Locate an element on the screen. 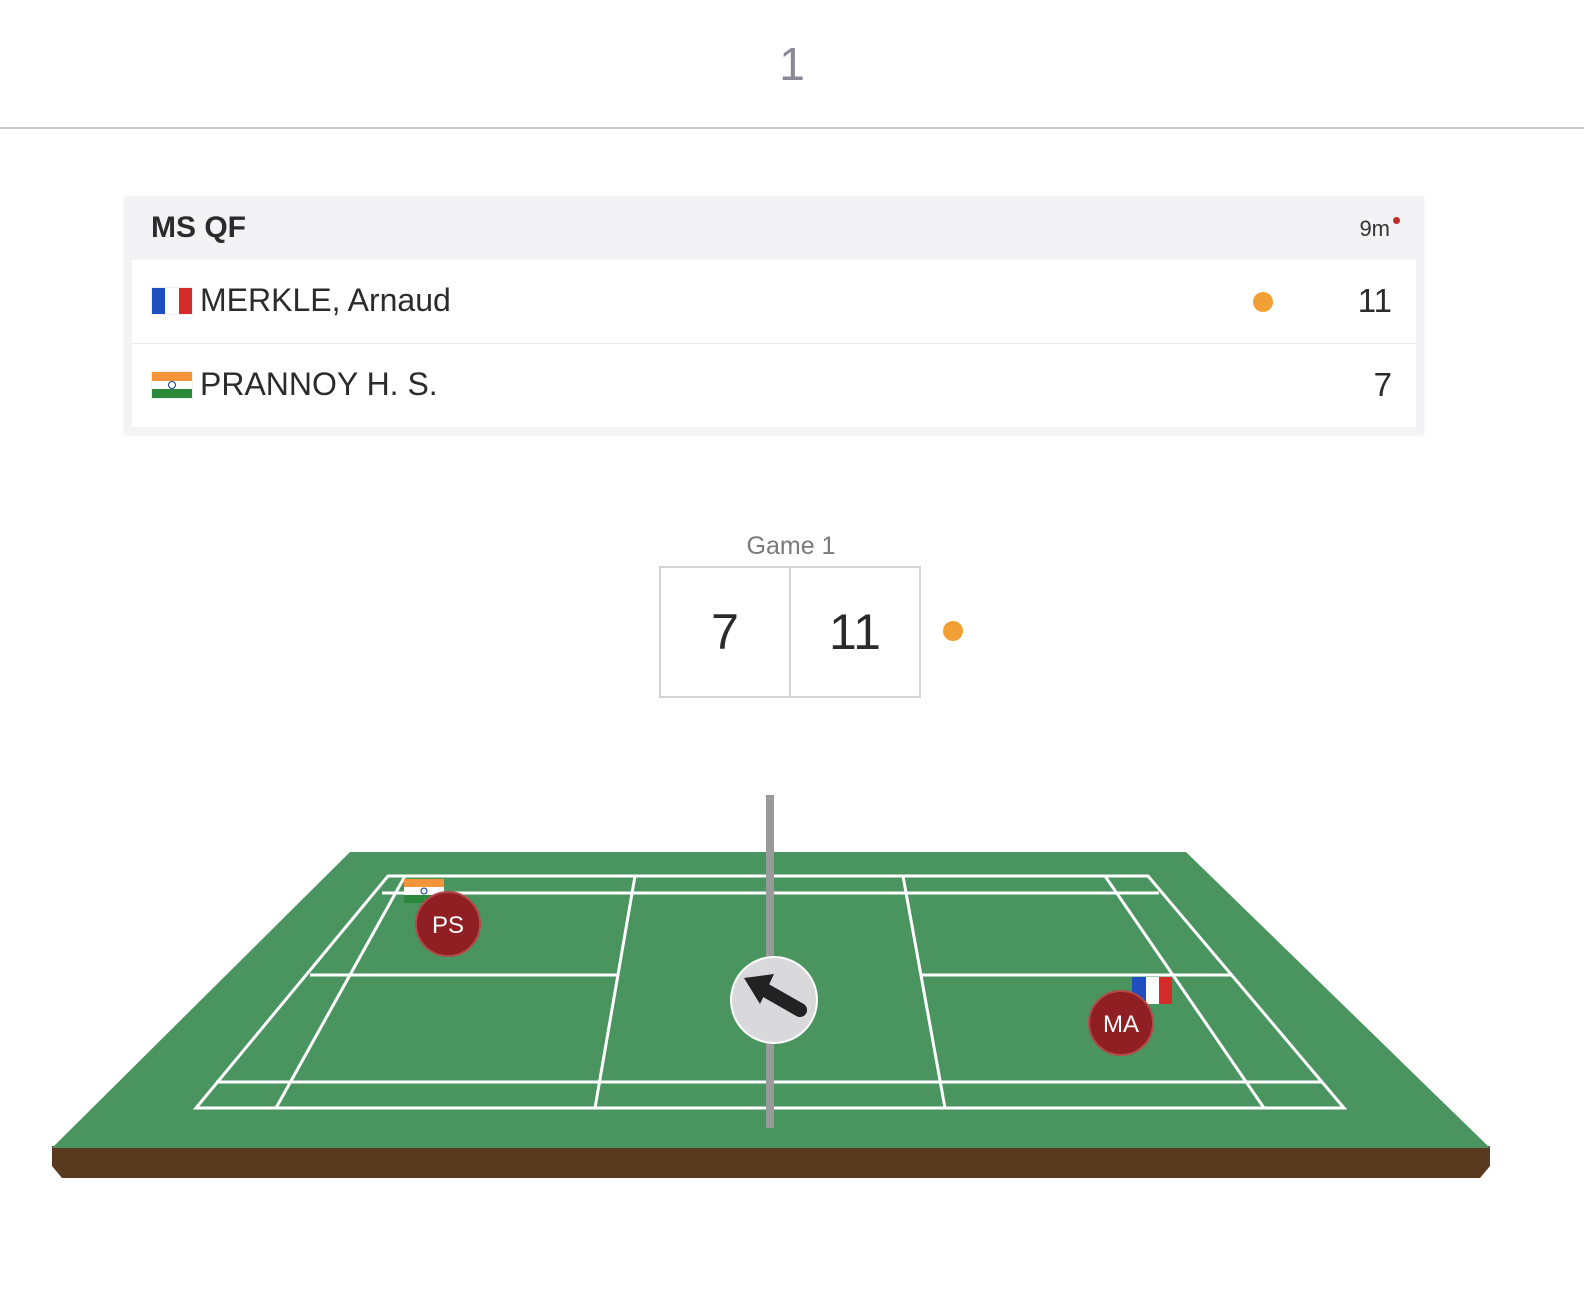 This screenshot has height=1298, width=1584. player-badge-right: MA is located at coordinates (1121, 1023).